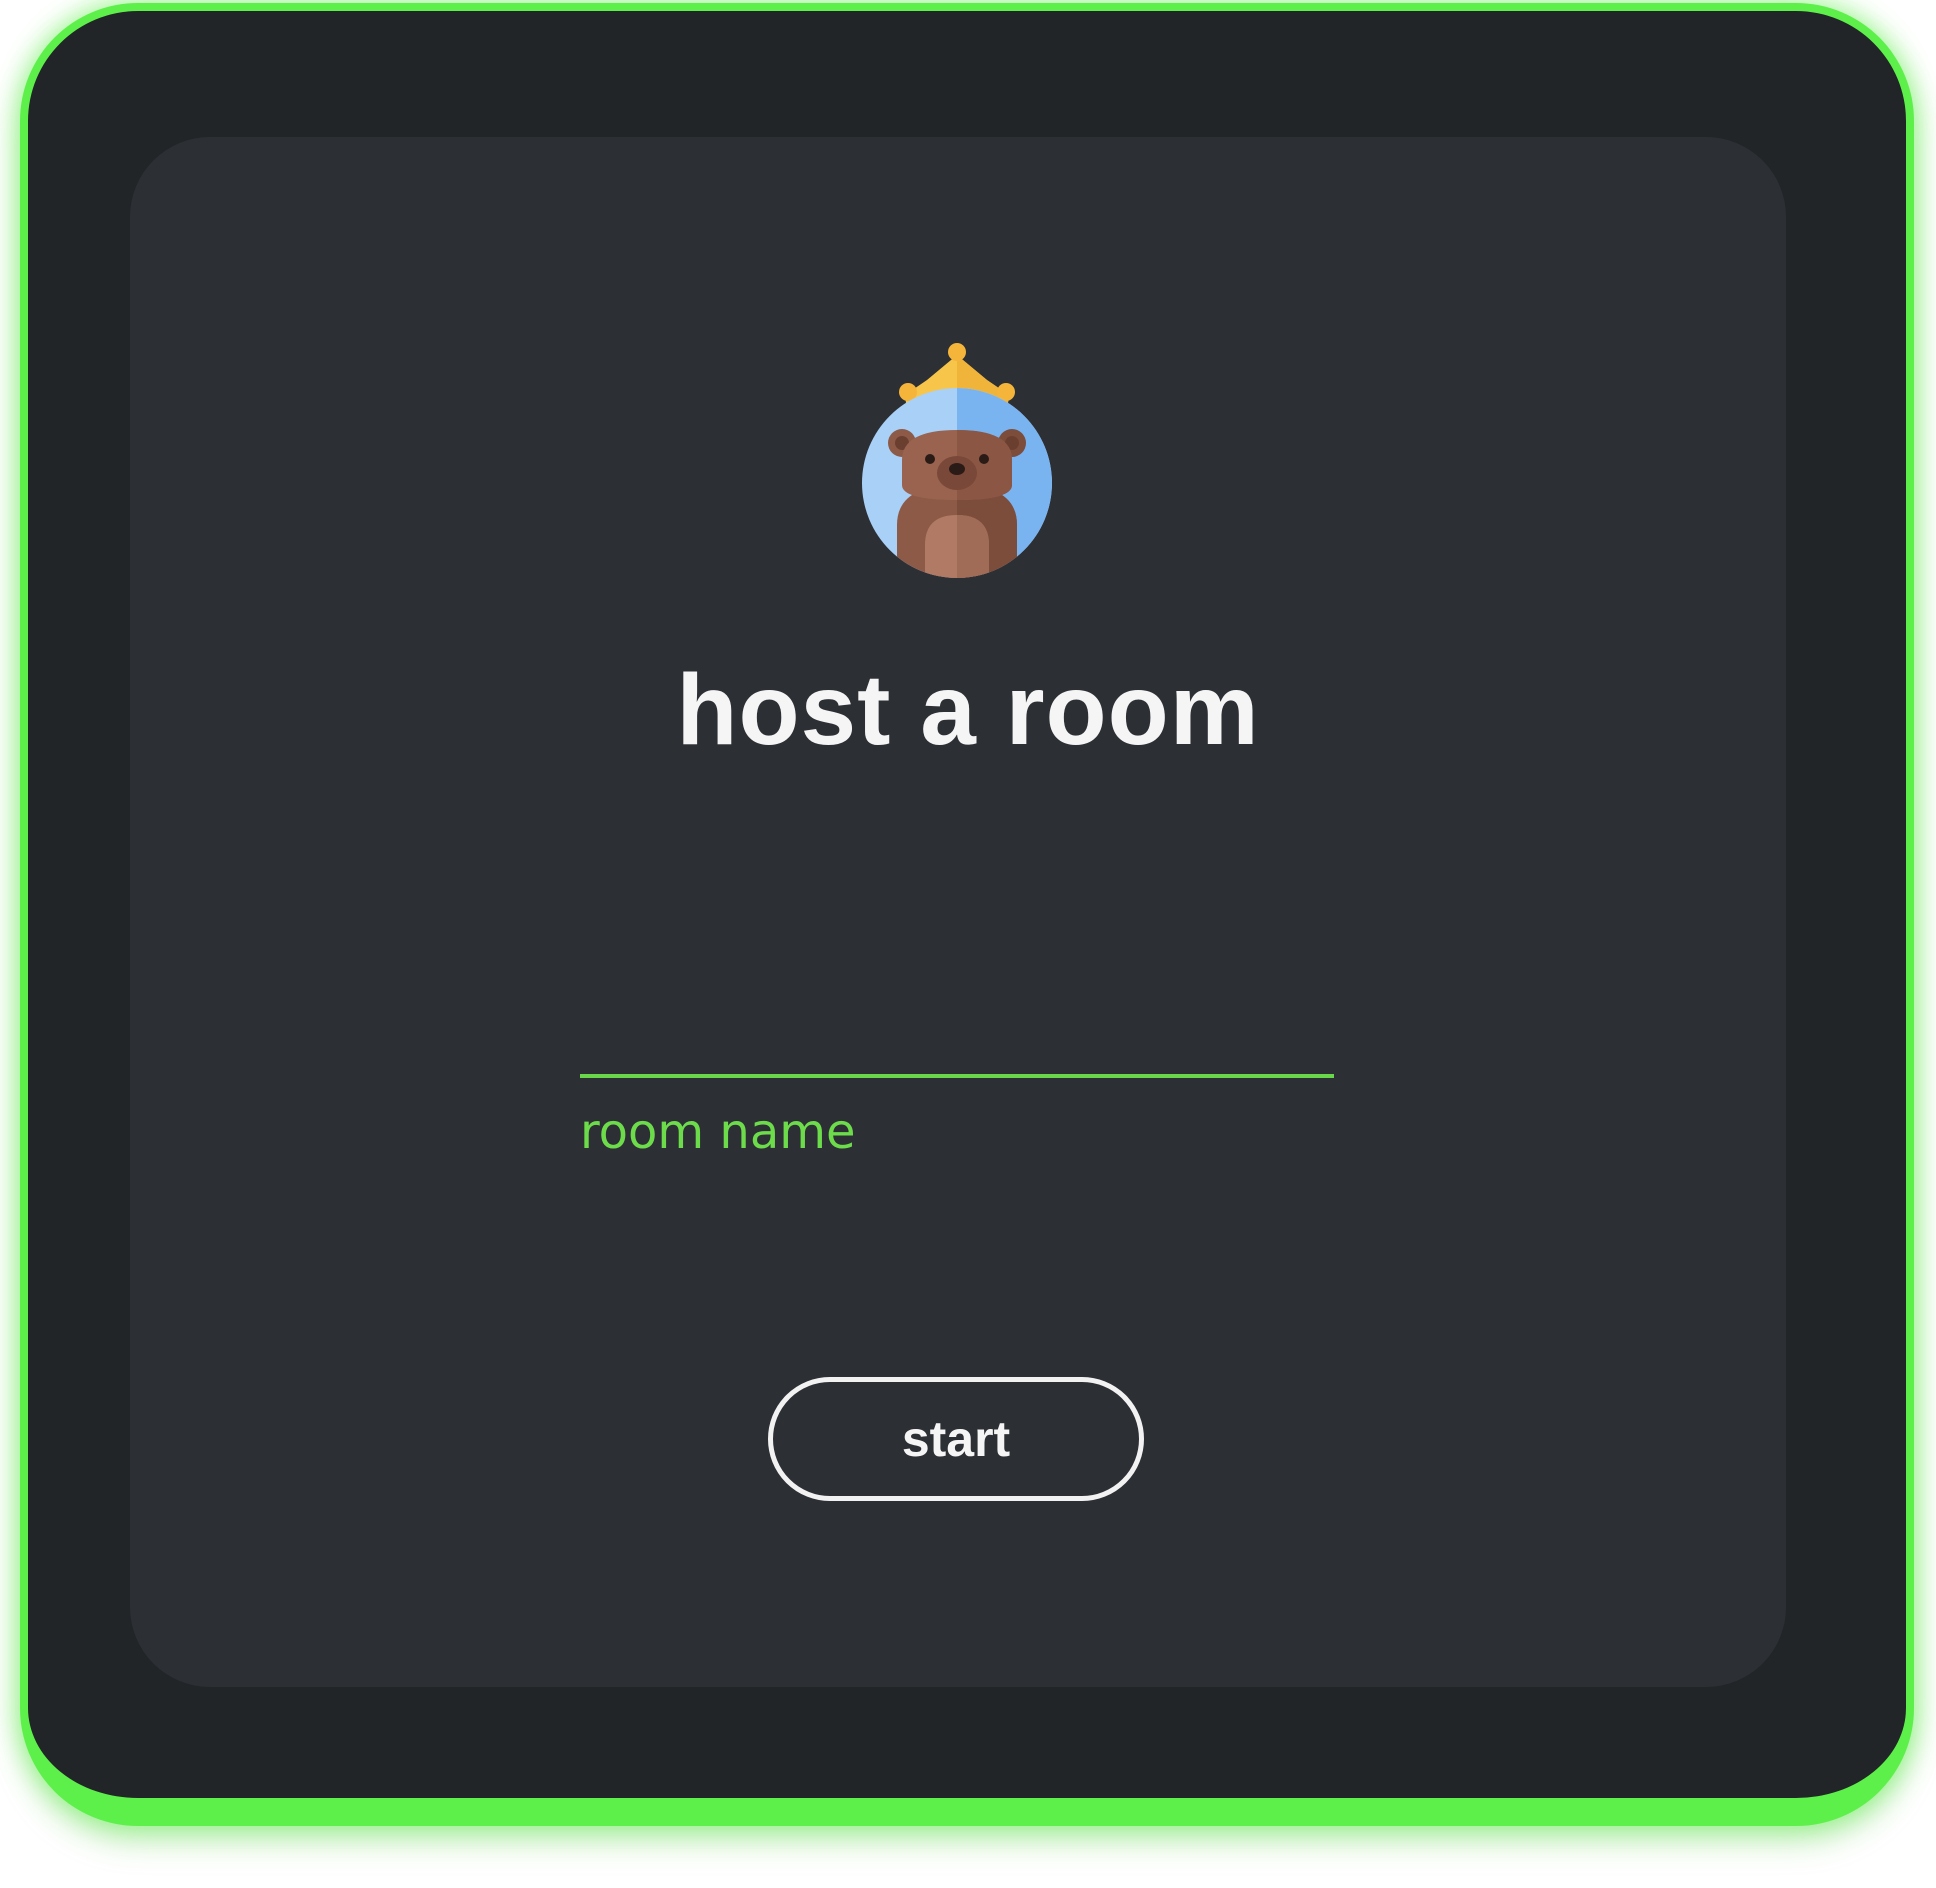 The height and width of the screenshot is (1888, 1936). I want to click on room-name-label: room name, so click(718, 1132).